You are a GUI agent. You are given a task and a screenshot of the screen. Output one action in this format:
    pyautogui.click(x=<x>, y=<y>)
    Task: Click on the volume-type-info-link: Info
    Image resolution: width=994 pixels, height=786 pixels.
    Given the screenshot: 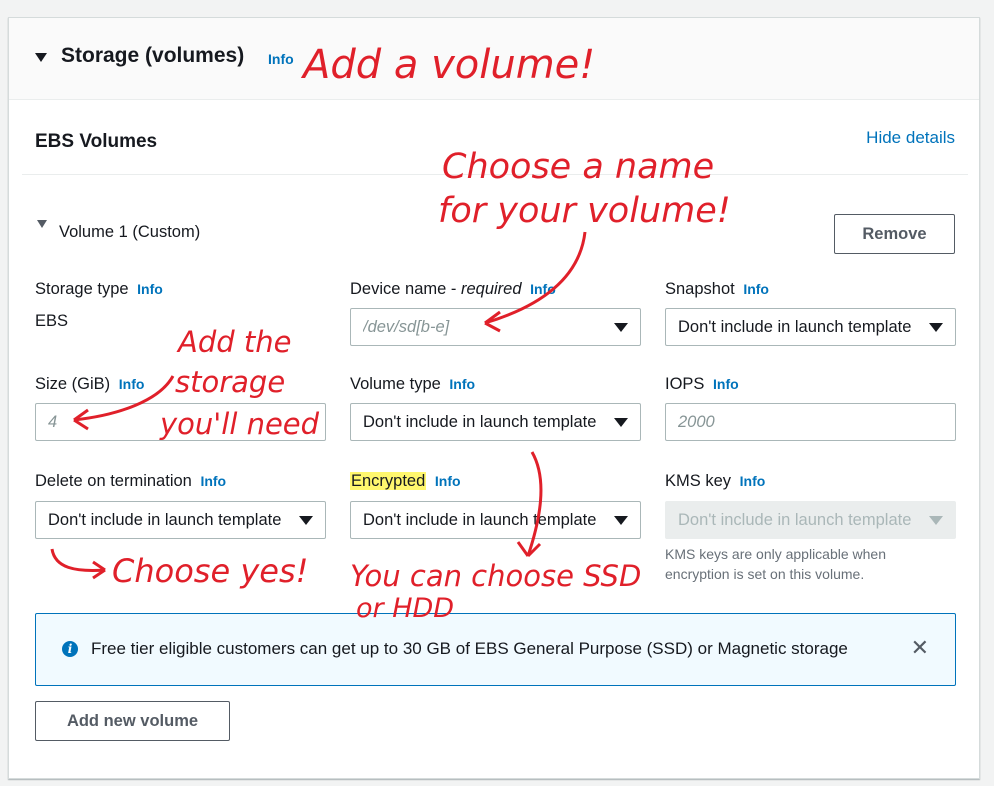 What is the action you would take?
    pyautogui.click(x=462, y=384)
    